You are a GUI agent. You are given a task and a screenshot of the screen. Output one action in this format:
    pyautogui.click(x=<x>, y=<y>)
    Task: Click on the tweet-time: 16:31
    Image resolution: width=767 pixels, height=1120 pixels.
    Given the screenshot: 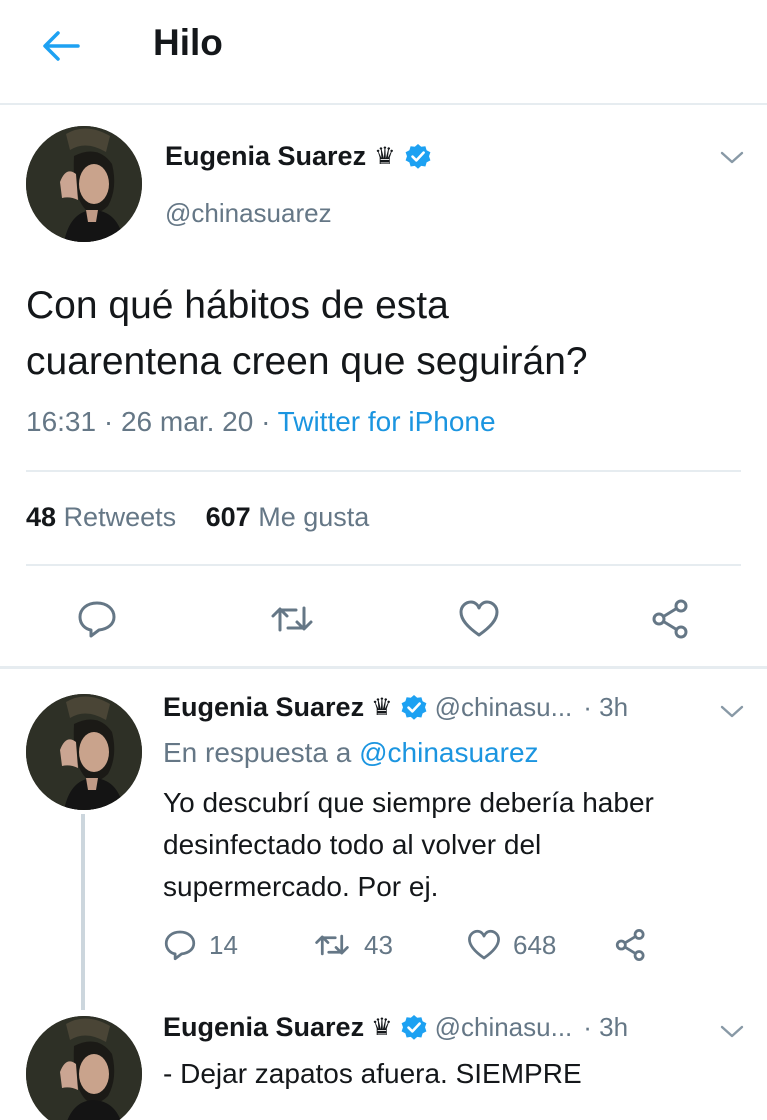 What is the action you would take?
    pyautogui.click(x=61, y=421)
    